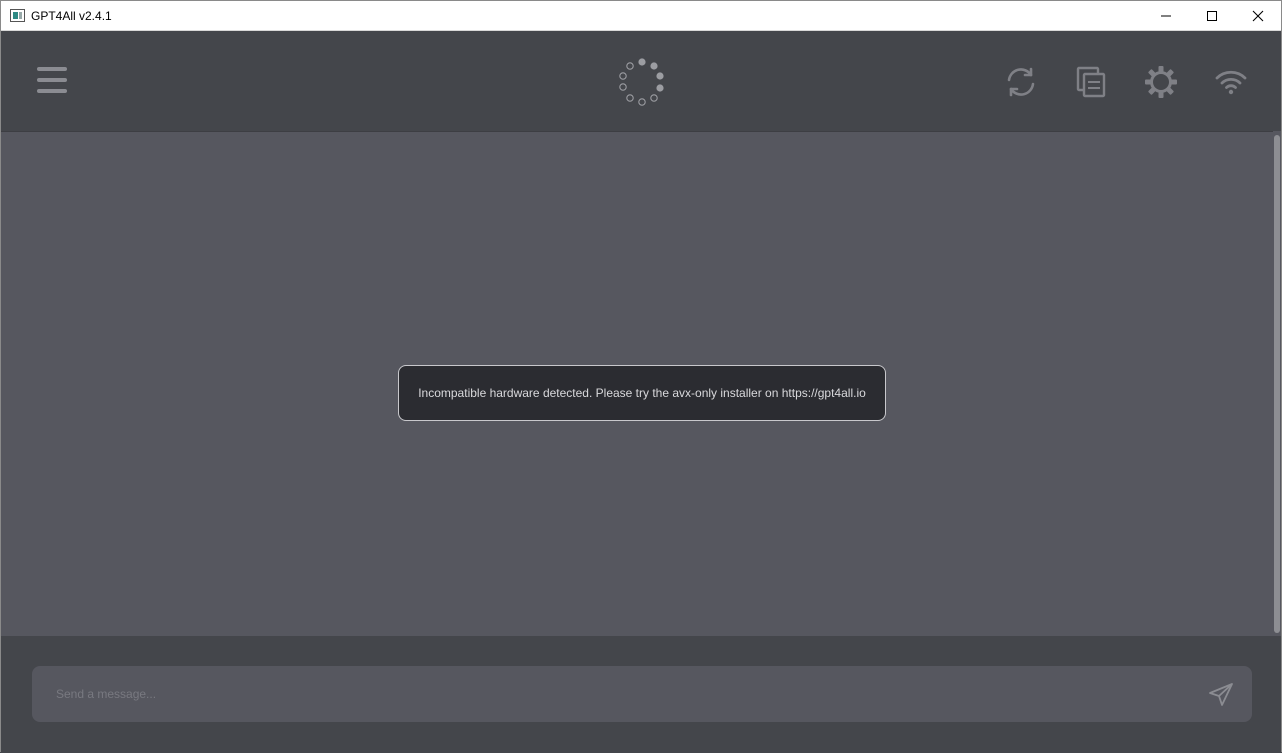  I want to click on close-icon, so click(1258, 16).